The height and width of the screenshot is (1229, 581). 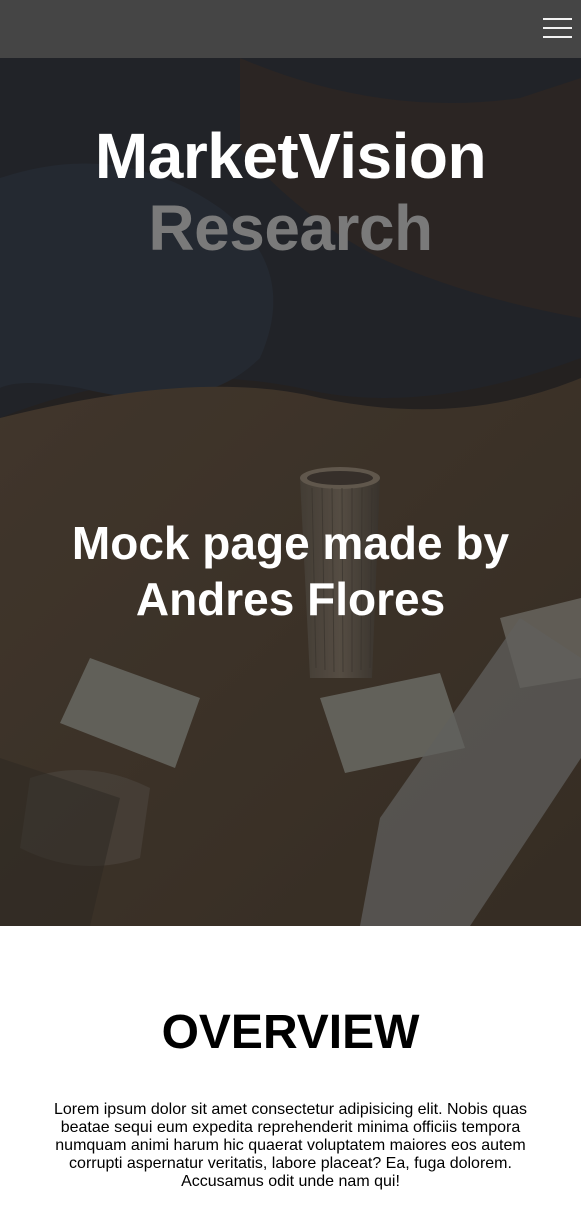 What do you see at coordinates (290, 1032) in the screenshot?
I see `overview-heading: OVERVIEW` at bounding box center [290, 1032].